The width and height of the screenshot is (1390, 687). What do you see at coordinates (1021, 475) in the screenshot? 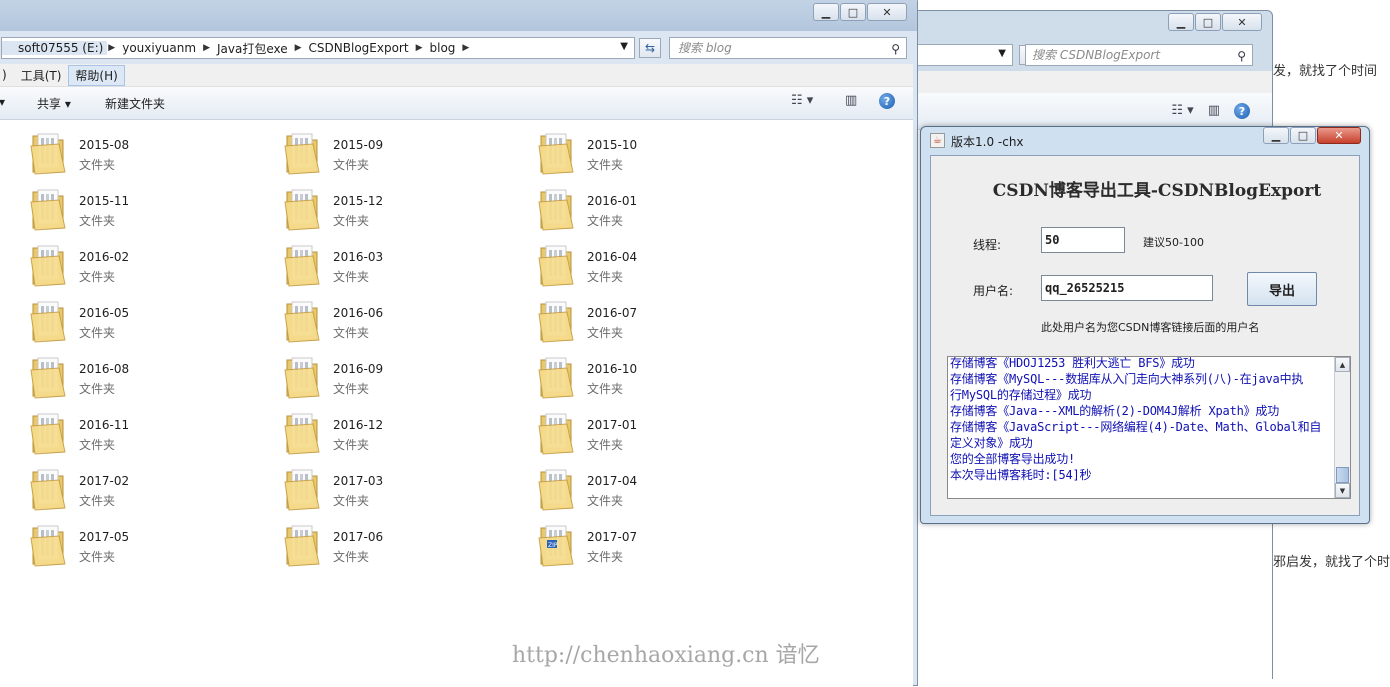
I see `log-line: 本次导出博客耗时:[54]秒` at bounding box center [1021, 475].